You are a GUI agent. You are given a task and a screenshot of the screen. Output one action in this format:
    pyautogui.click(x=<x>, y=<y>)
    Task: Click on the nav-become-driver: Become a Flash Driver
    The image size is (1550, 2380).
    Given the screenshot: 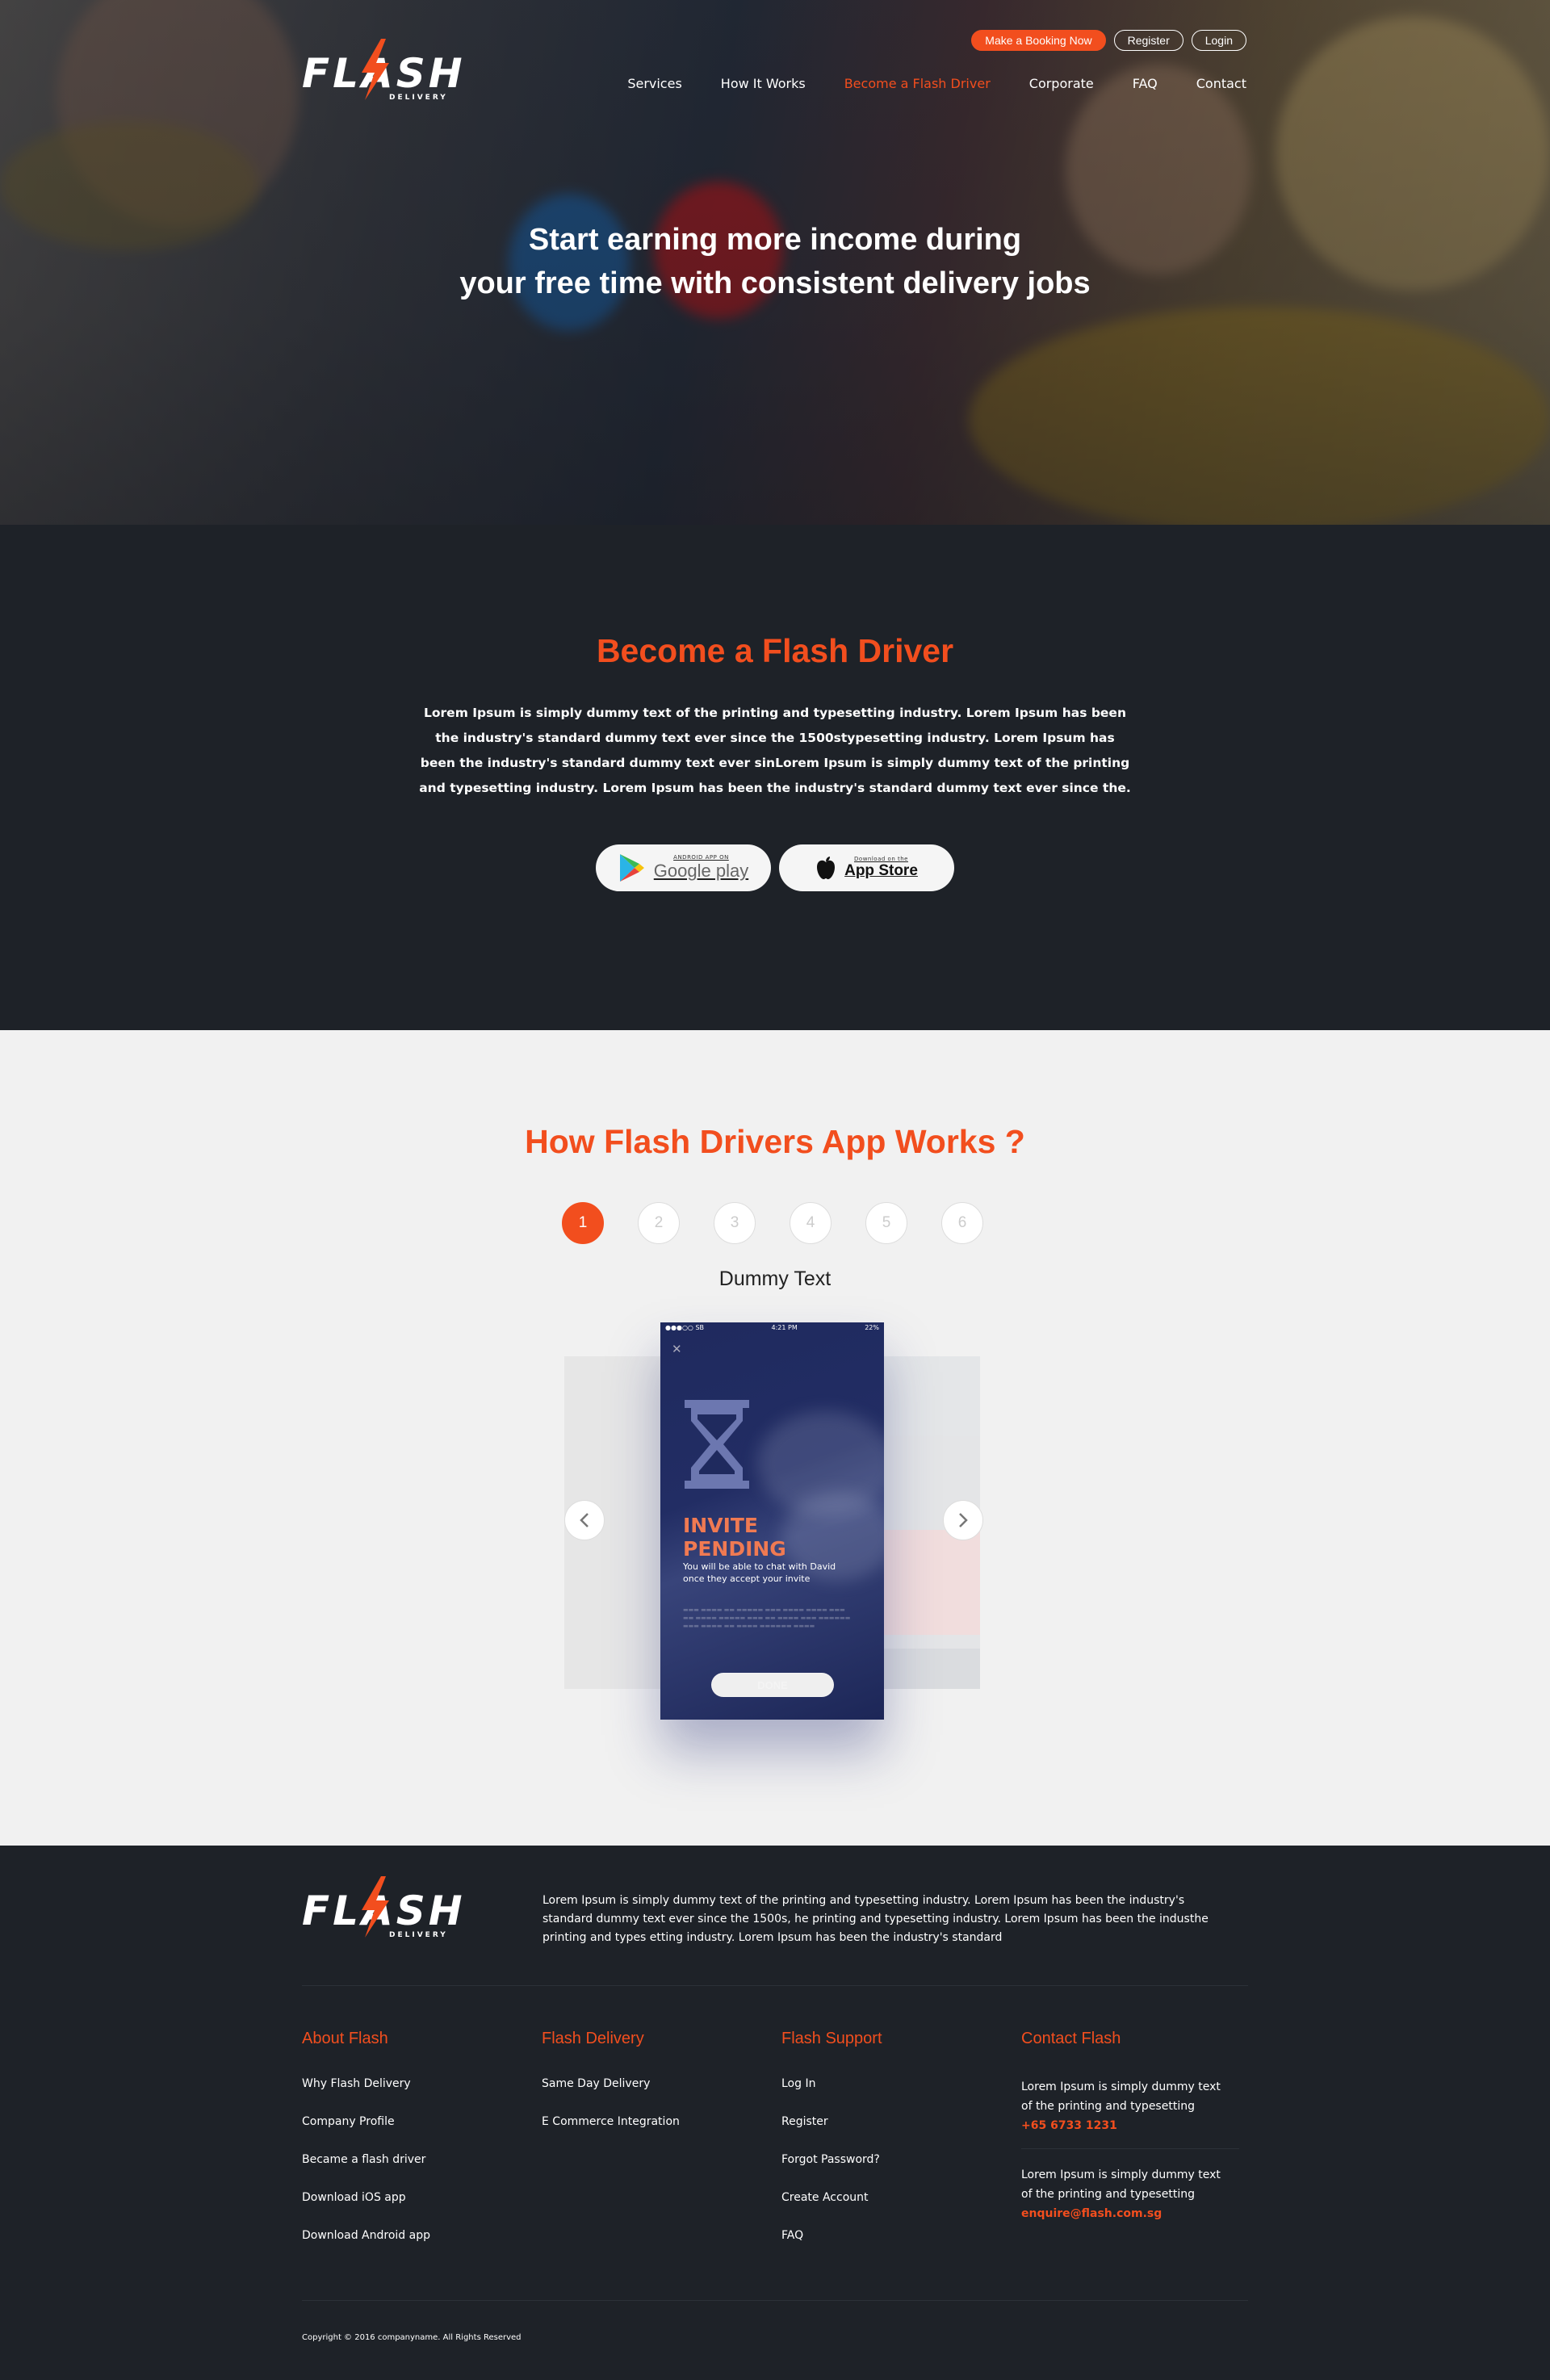 What is the action you would take?
    pyautogui.click(x=917, y=83)
    